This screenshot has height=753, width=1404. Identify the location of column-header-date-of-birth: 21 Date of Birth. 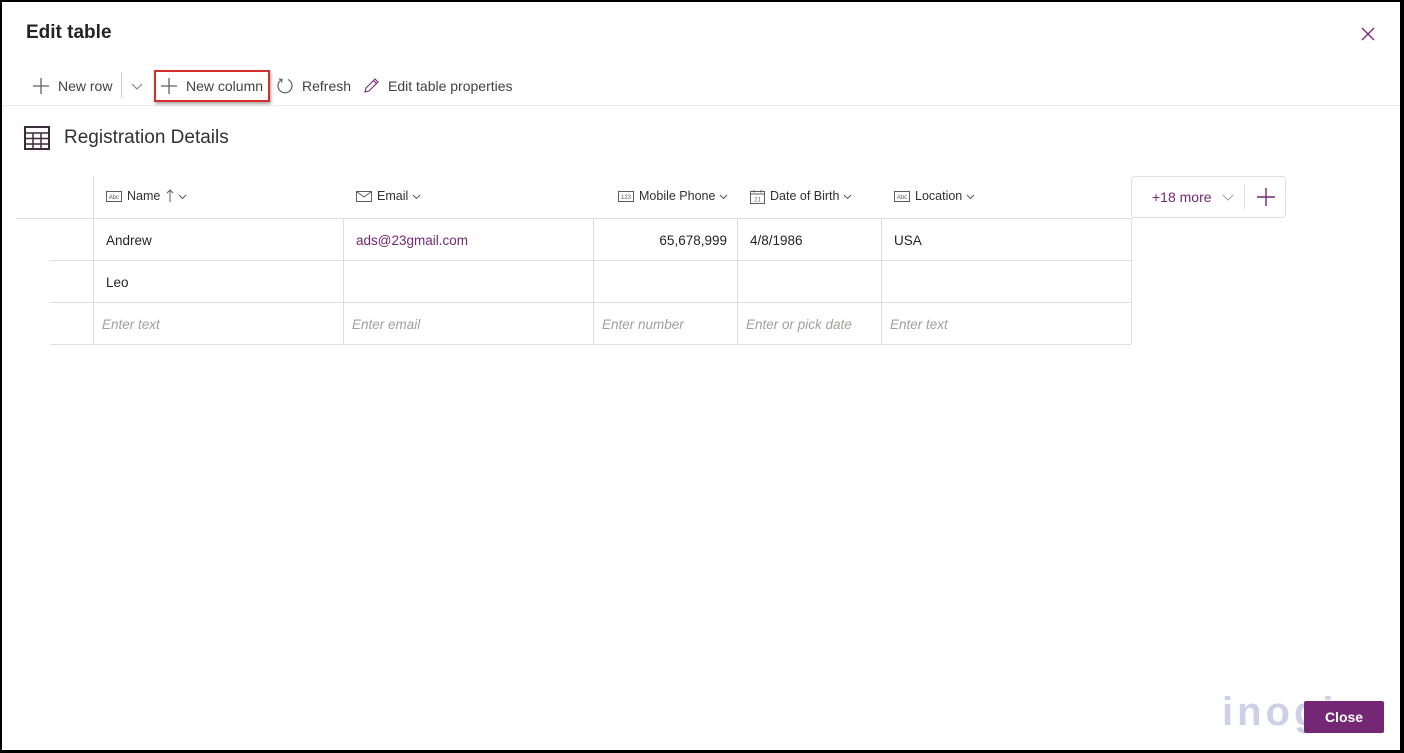
(801, 196).